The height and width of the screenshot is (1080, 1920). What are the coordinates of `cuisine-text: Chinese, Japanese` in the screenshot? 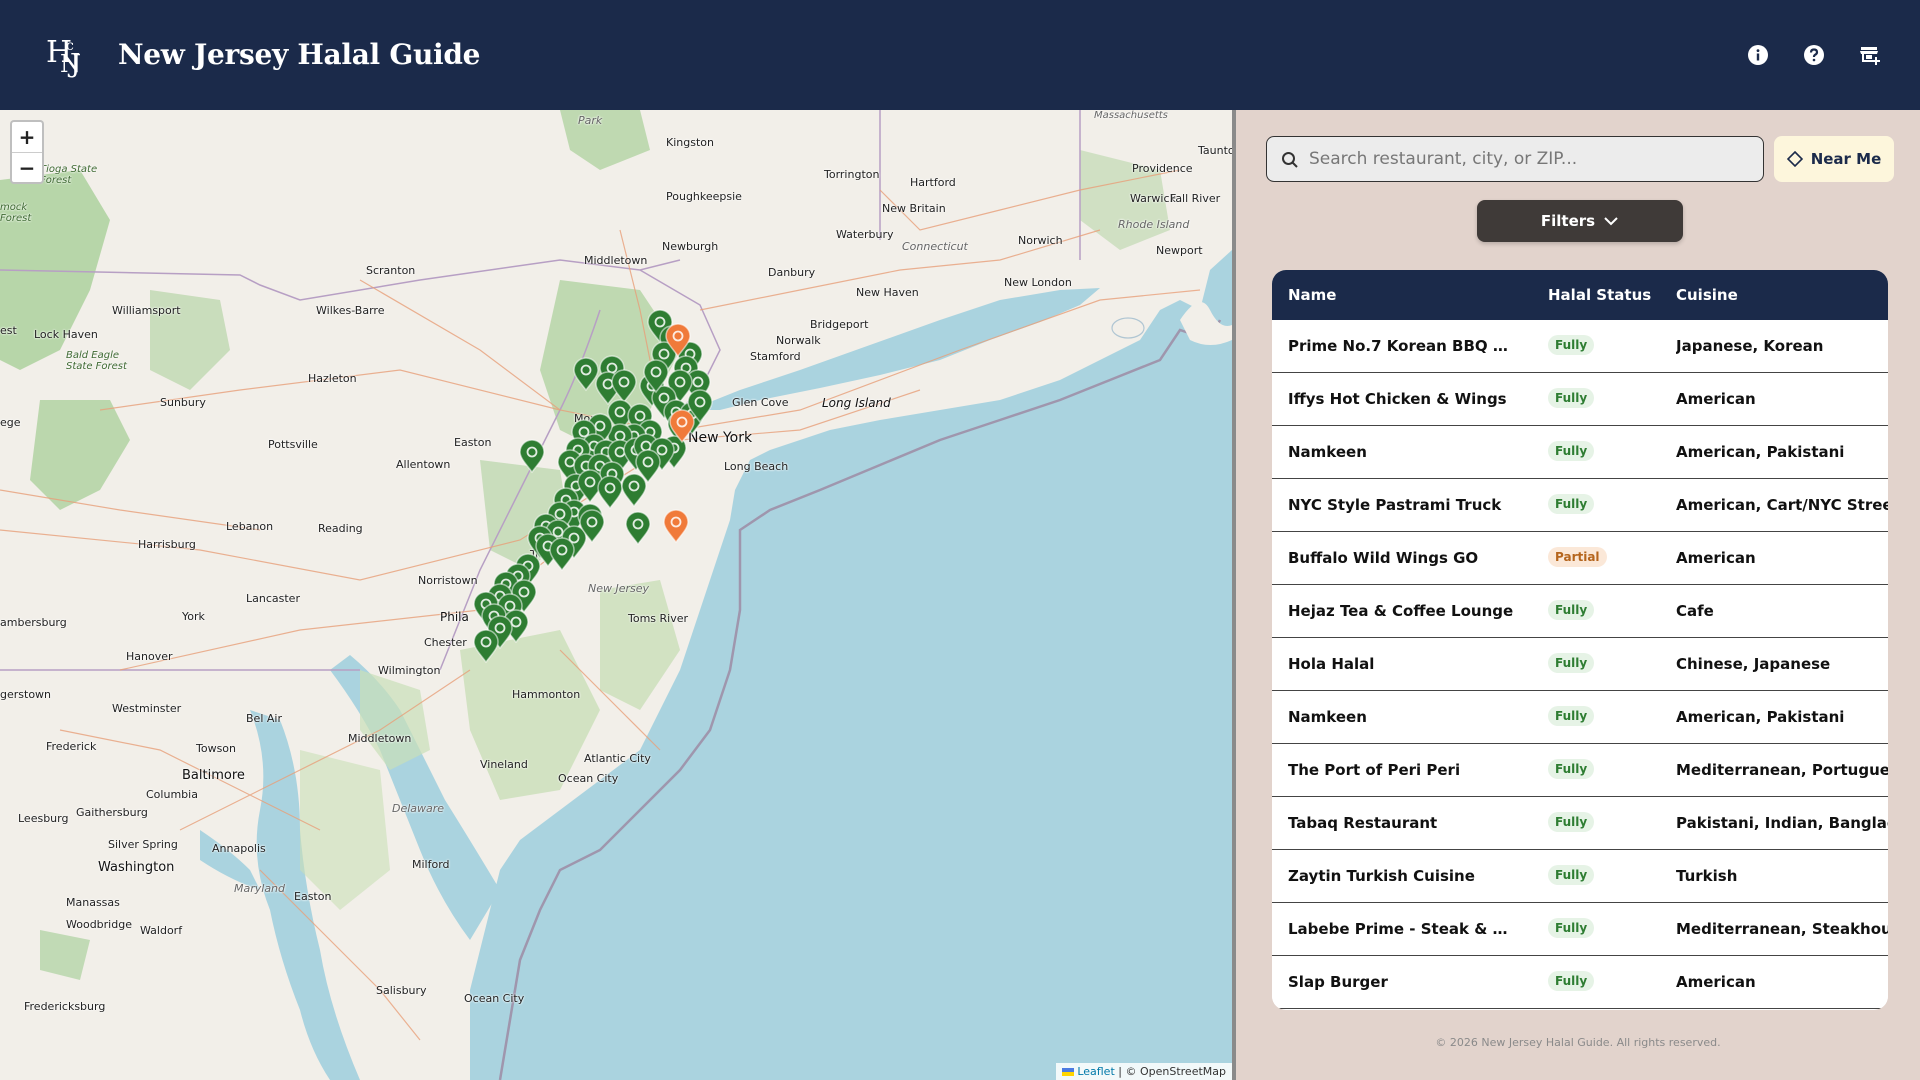 It's located at (1753, 664).